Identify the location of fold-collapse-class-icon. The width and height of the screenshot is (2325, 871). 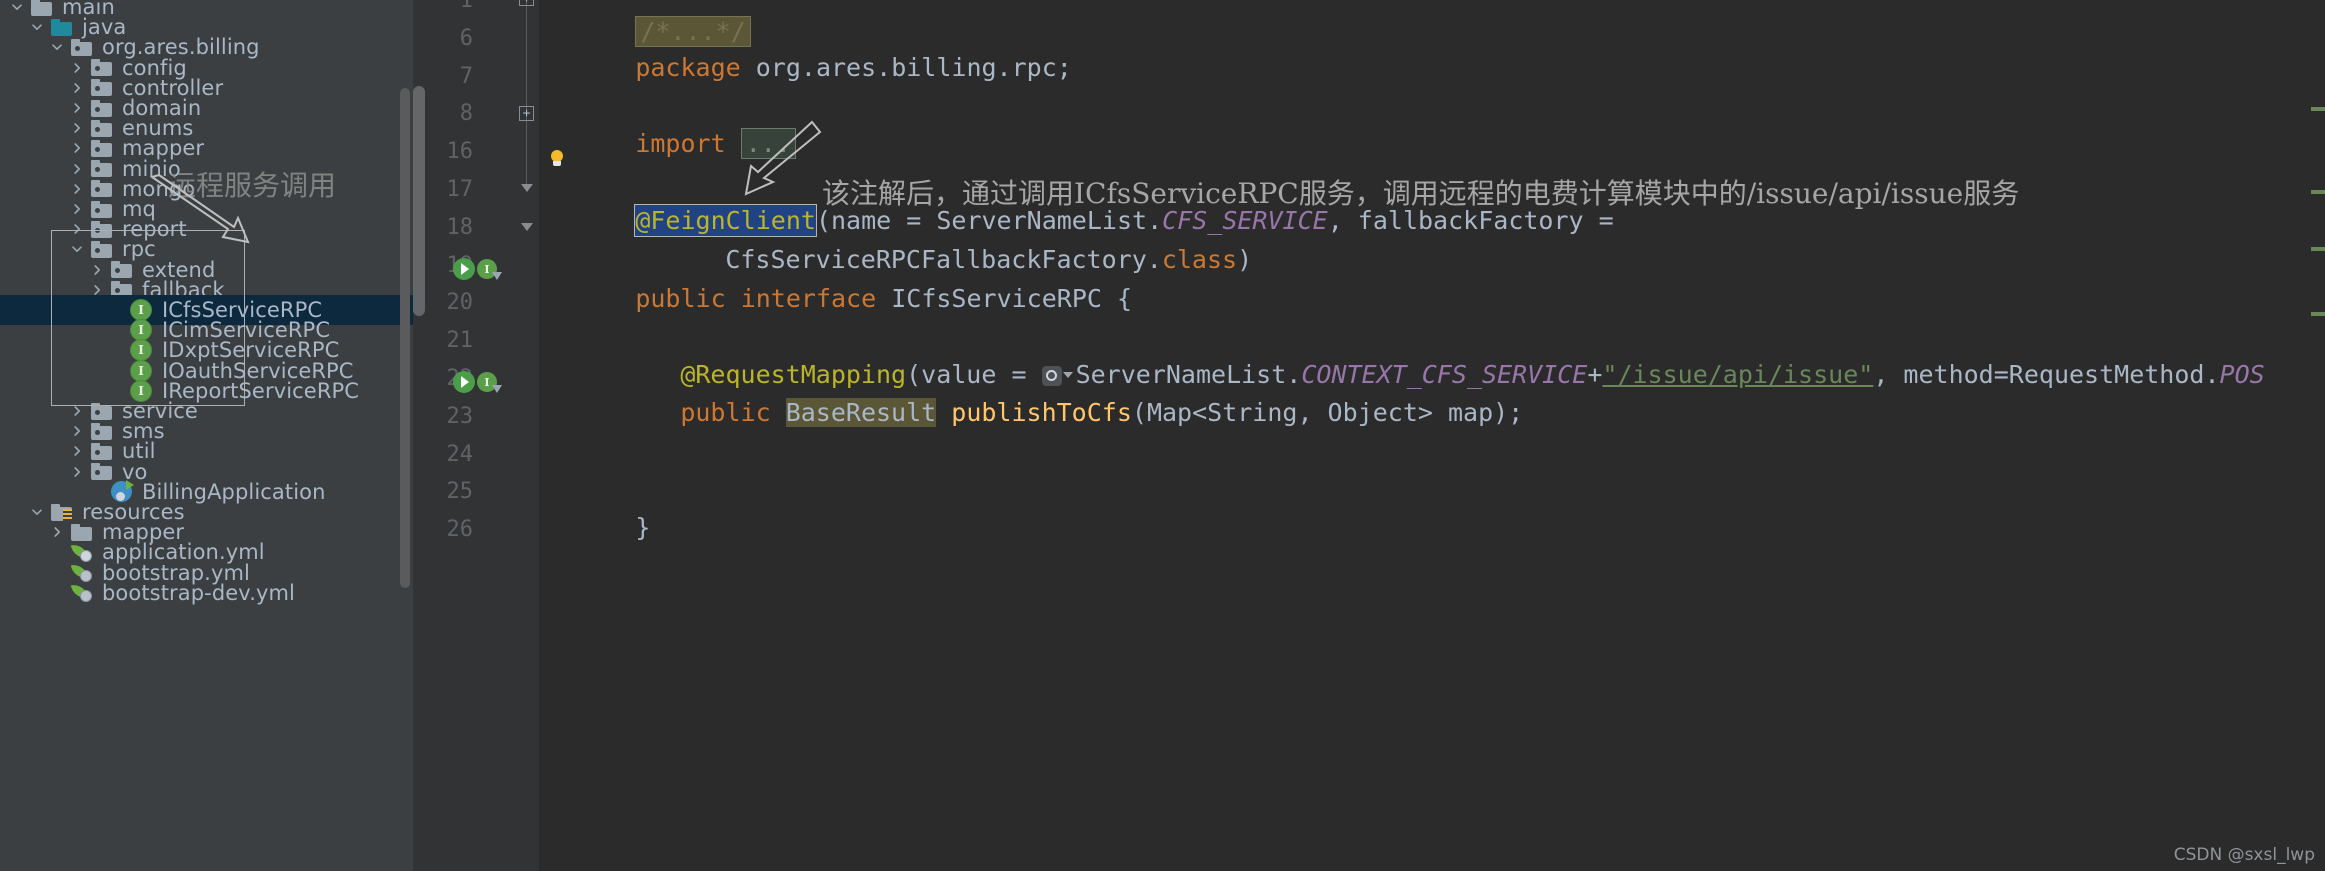
(527, 188).